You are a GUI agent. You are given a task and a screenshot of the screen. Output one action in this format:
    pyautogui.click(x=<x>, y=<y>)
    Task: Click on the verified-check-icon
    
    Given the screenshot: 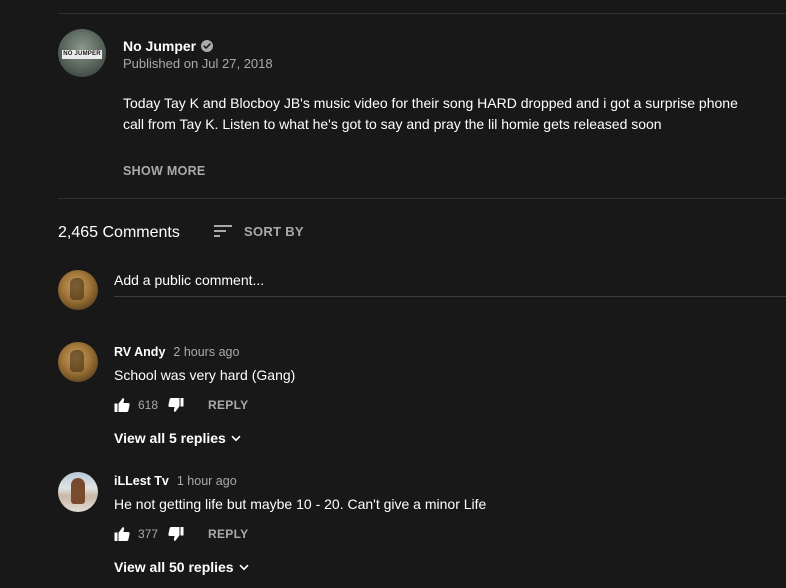 What is the action you would take?
    pyautogui.click(x=207, y=46)
    